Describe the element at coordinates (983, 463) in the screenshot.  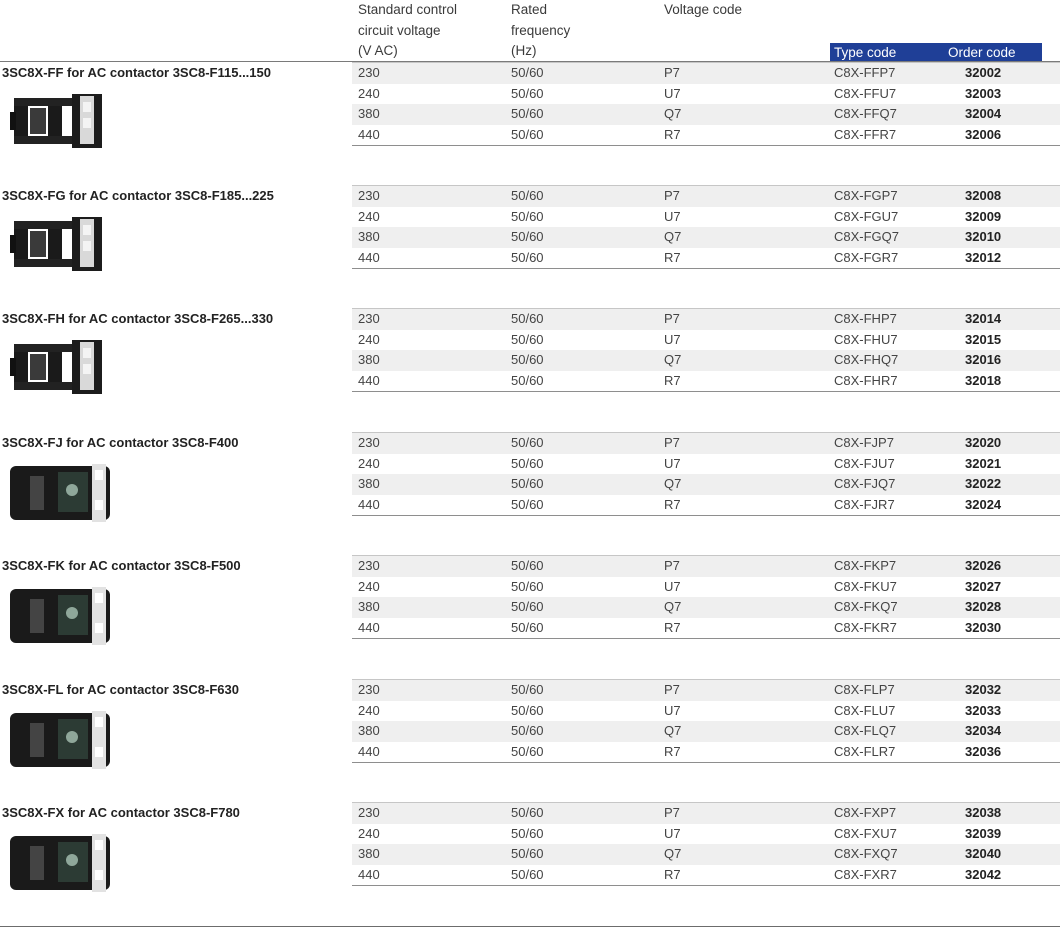
I see `order-code-cell: 32021` at that location.